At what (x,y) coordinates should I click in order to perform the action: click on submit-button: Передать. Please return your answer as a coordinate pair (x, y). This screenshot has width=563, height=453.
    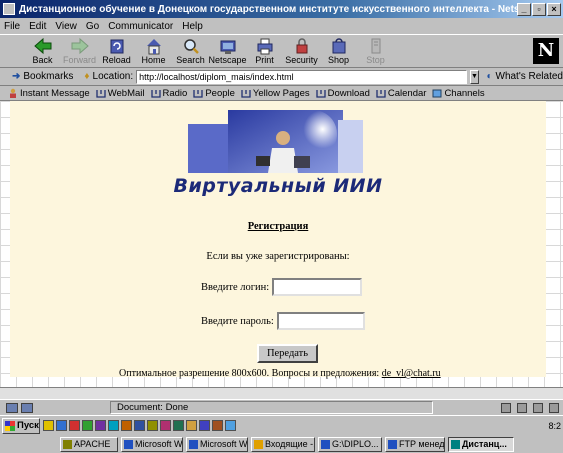
    Looking at the image, I should click on (287, 353).